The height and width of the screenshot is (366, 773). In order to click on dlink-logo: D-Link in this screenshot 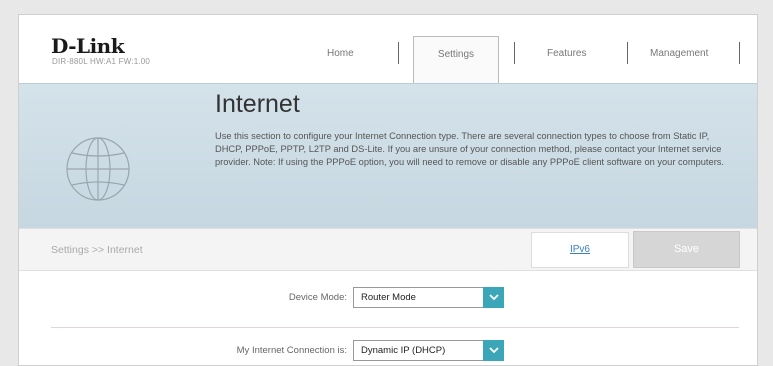, I will do `click(88, 46)`.